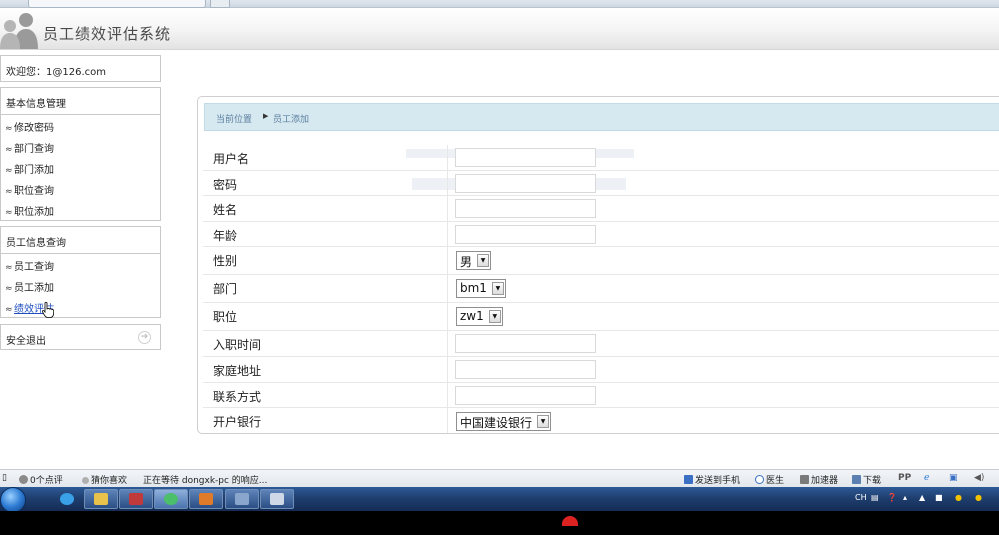 The height and width of the screenshot is (535, 999). Describe the element at coordinates (718, 481) in the screenshot. I see `send-phone-label: 发送到手机` at that location.